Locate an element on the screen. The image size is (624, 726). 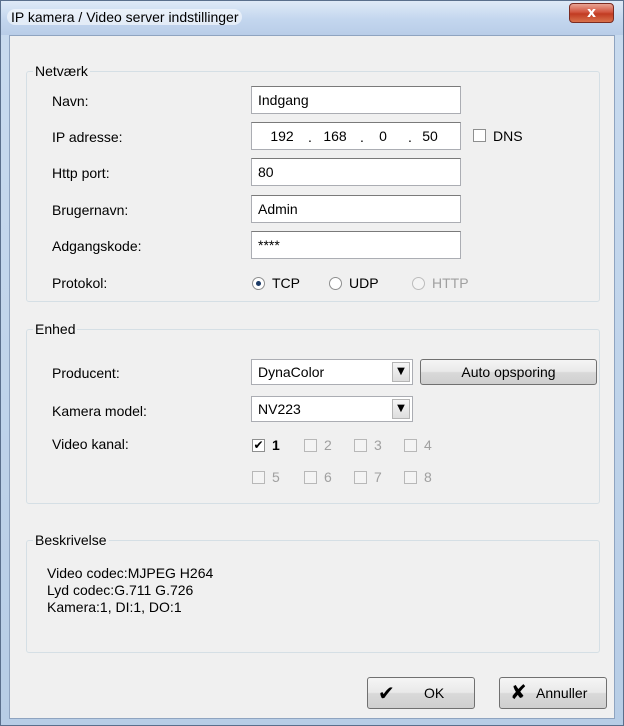
ip-address-input: 192 . 168 . 0 . 50 is located at coordinates (356, 136).